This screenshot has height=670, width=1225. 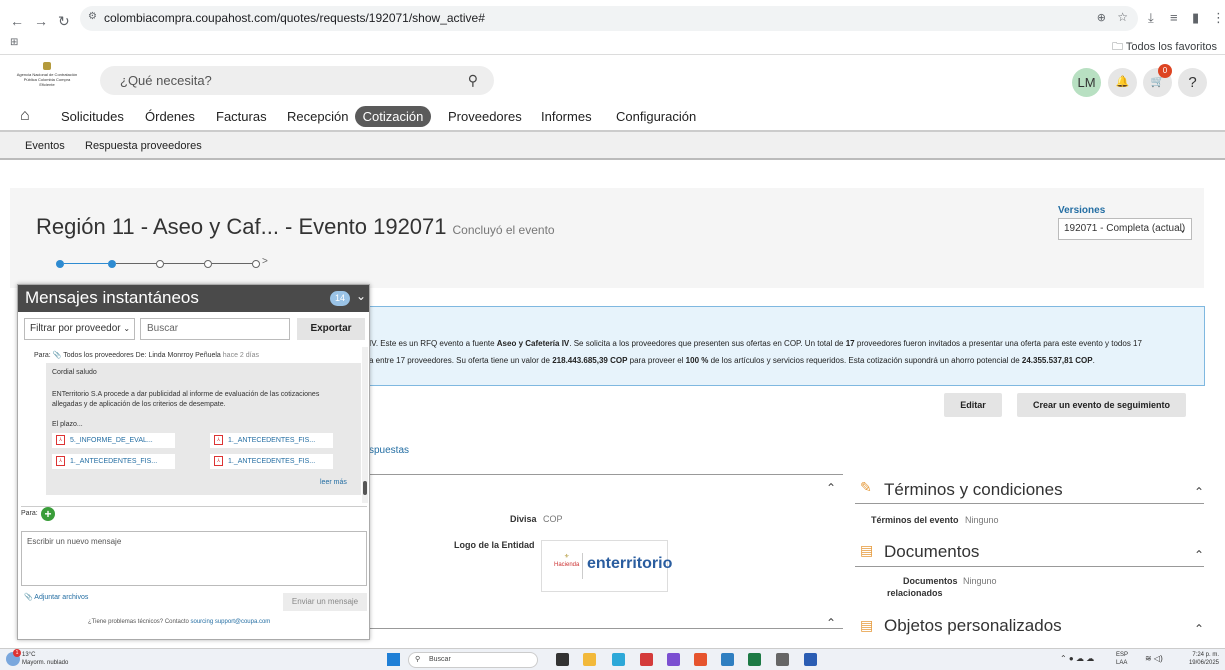 I want to click on tray-icons: ⌃ ● ☁ ☁, so click(x=1077, y=658).